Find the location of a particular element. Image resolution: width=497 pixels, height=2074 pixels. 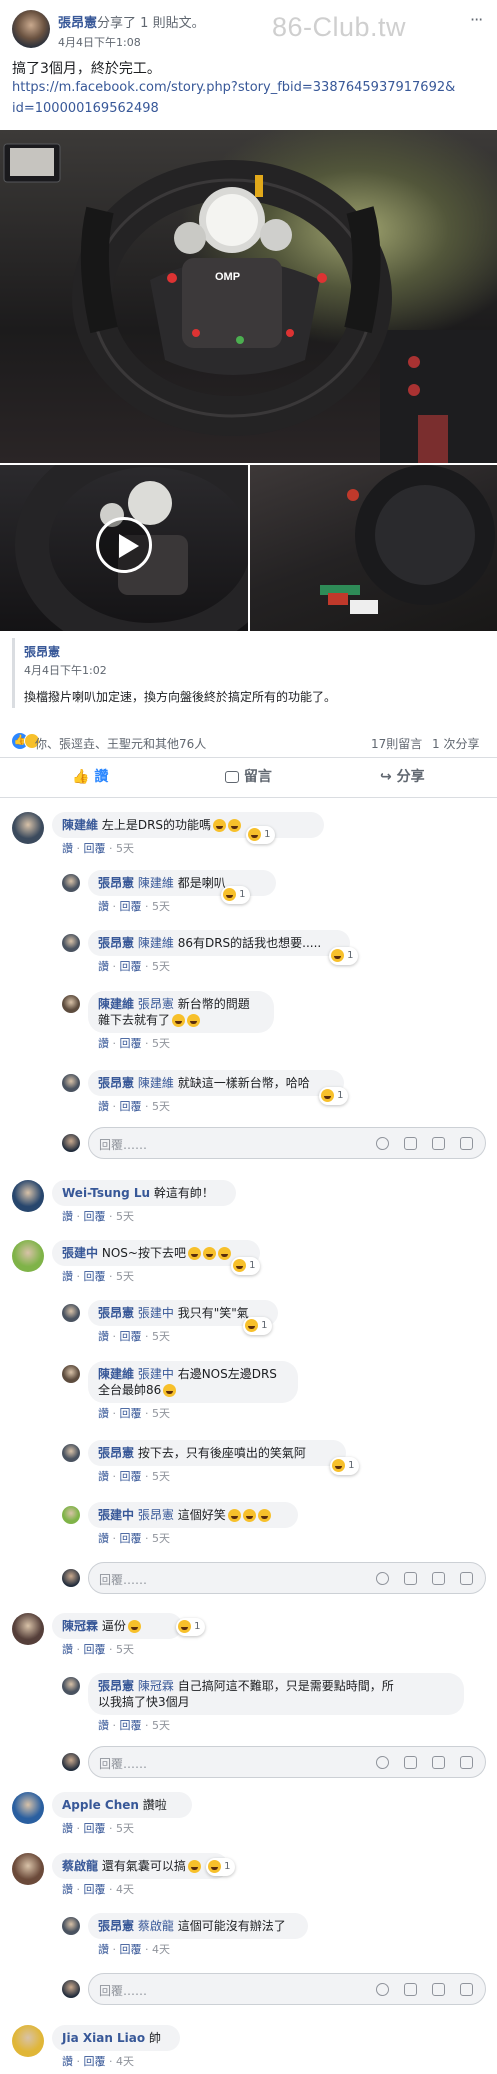

play-icon is located at coordinates (124, 545).